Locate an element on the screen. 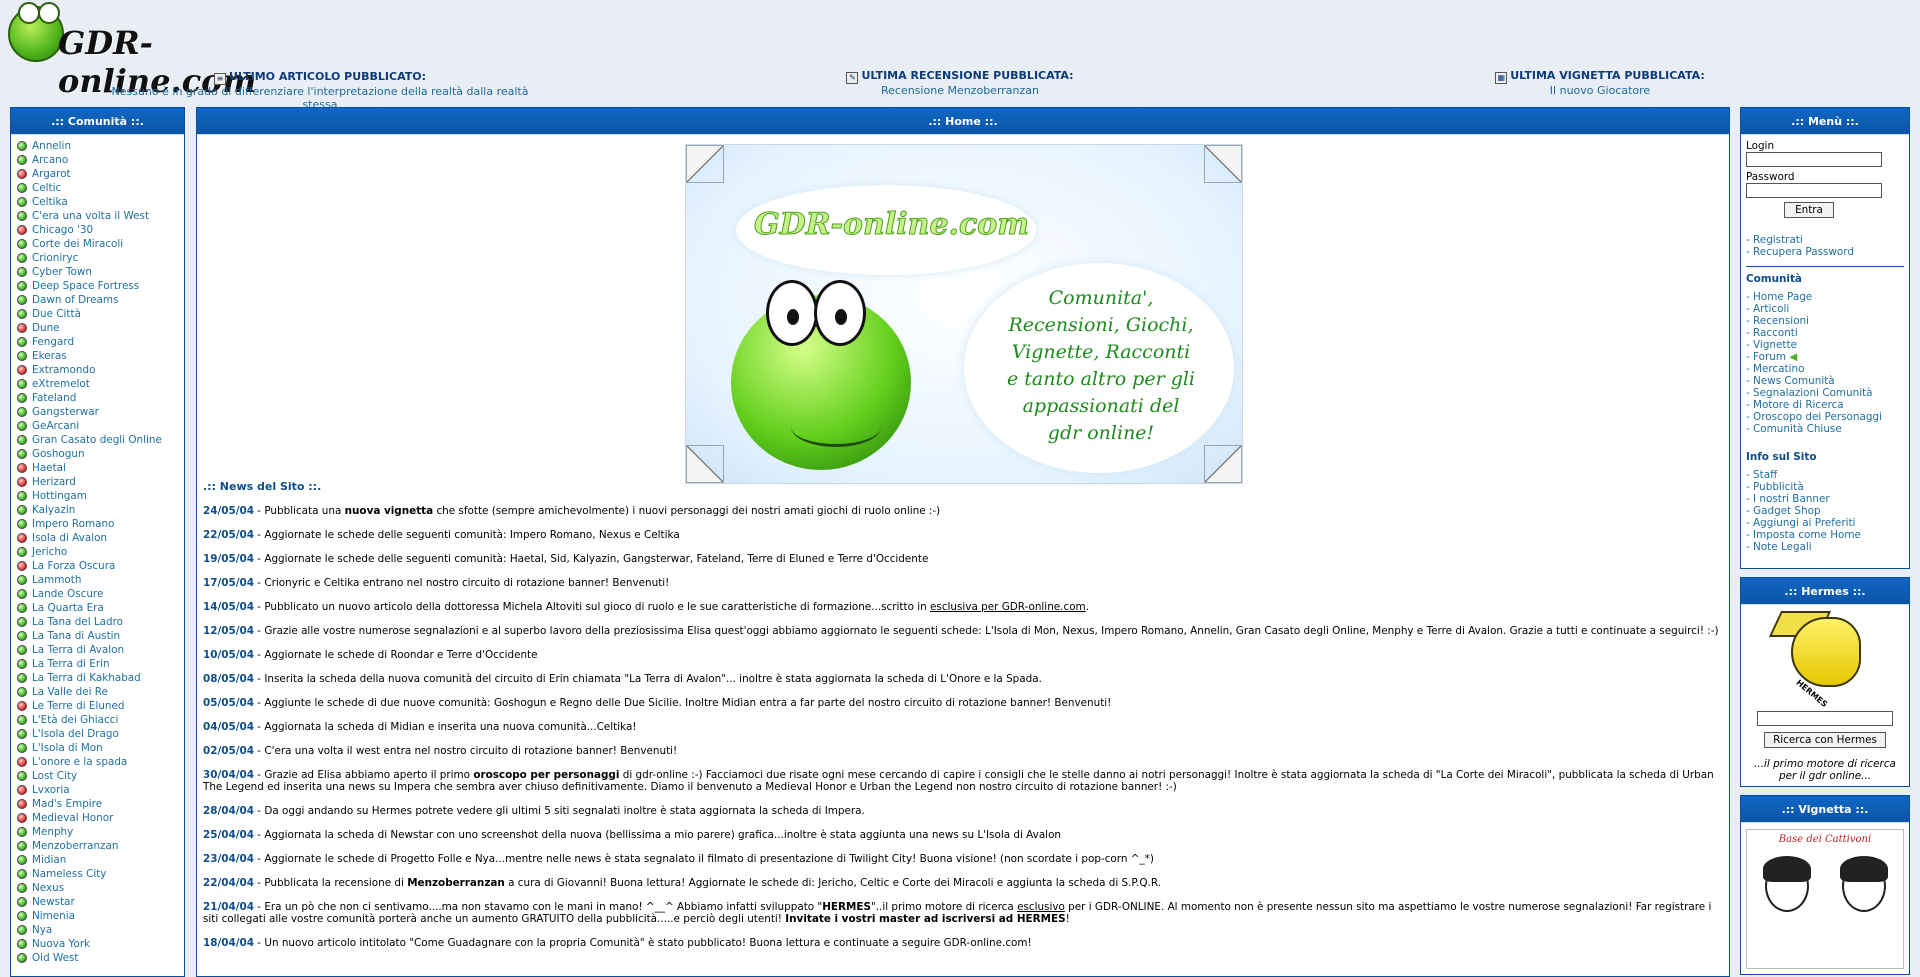  community-link: eXtremelot is located at coordinates (61, 384).